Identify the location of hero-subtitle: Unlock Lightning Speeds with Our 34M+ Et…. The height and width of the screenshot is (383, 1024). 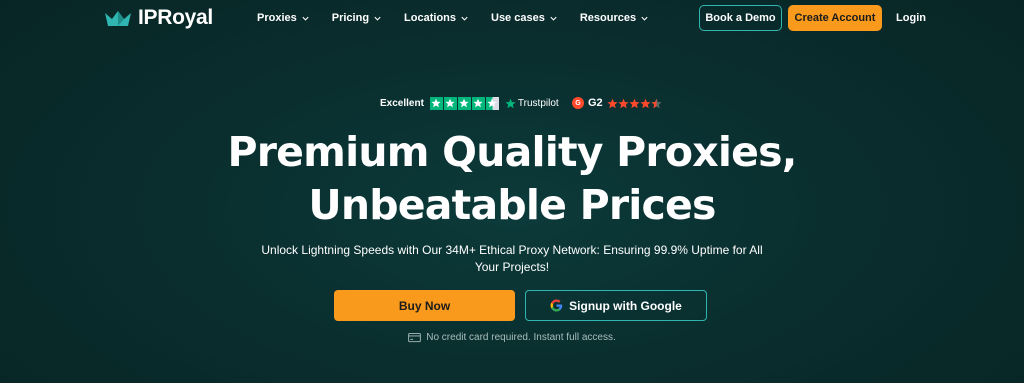
(512, 258).